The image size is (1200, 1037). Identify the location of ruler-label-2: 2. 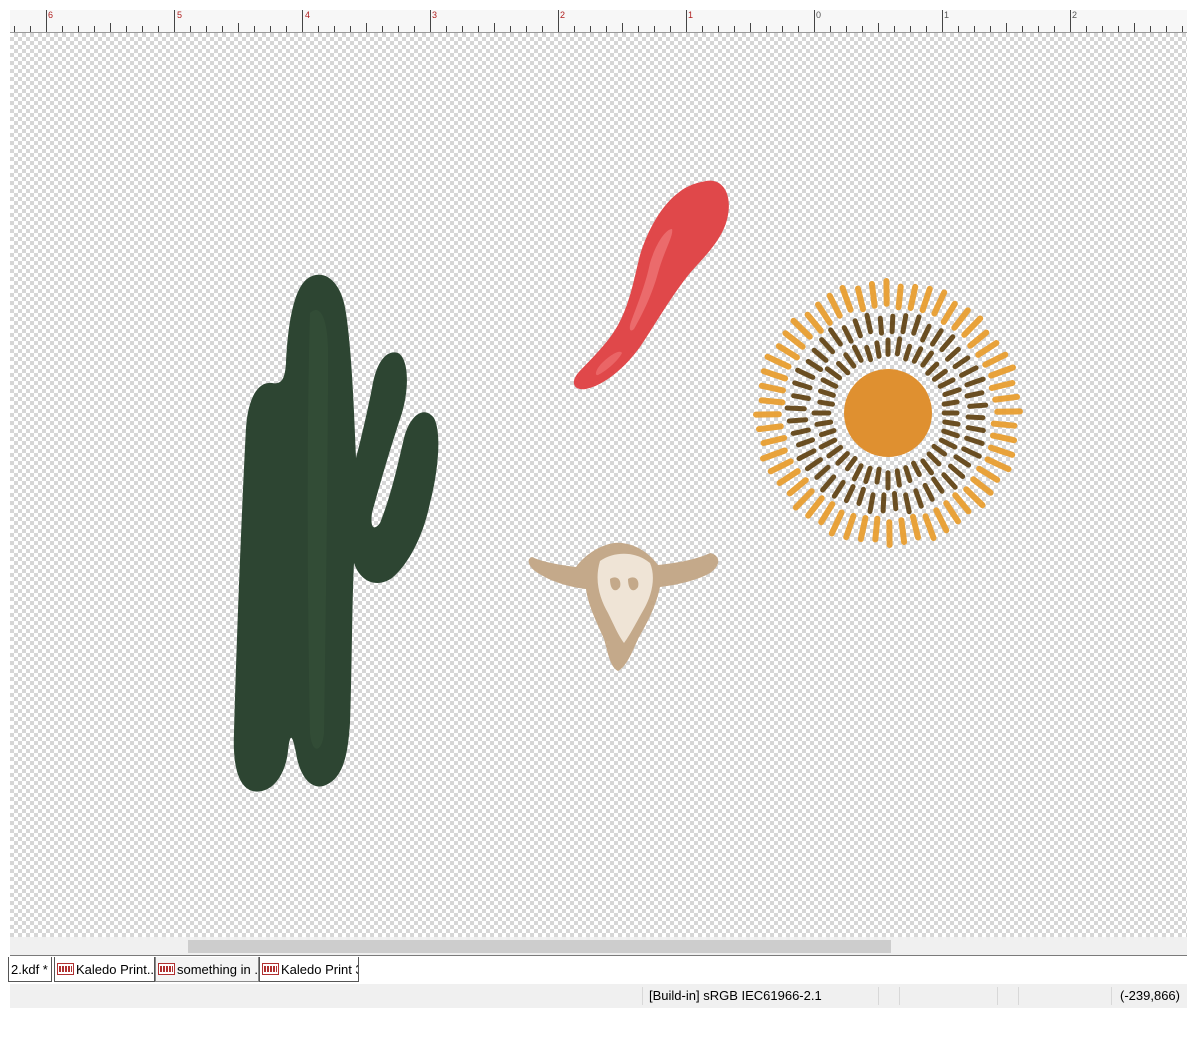
(563, 15).